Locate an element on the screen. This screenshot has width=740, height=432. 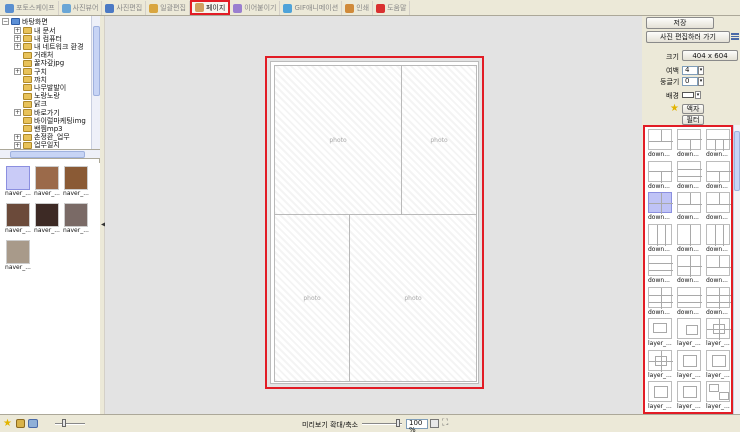
tab-4: 페이지 is located at coordinates (210, 7).